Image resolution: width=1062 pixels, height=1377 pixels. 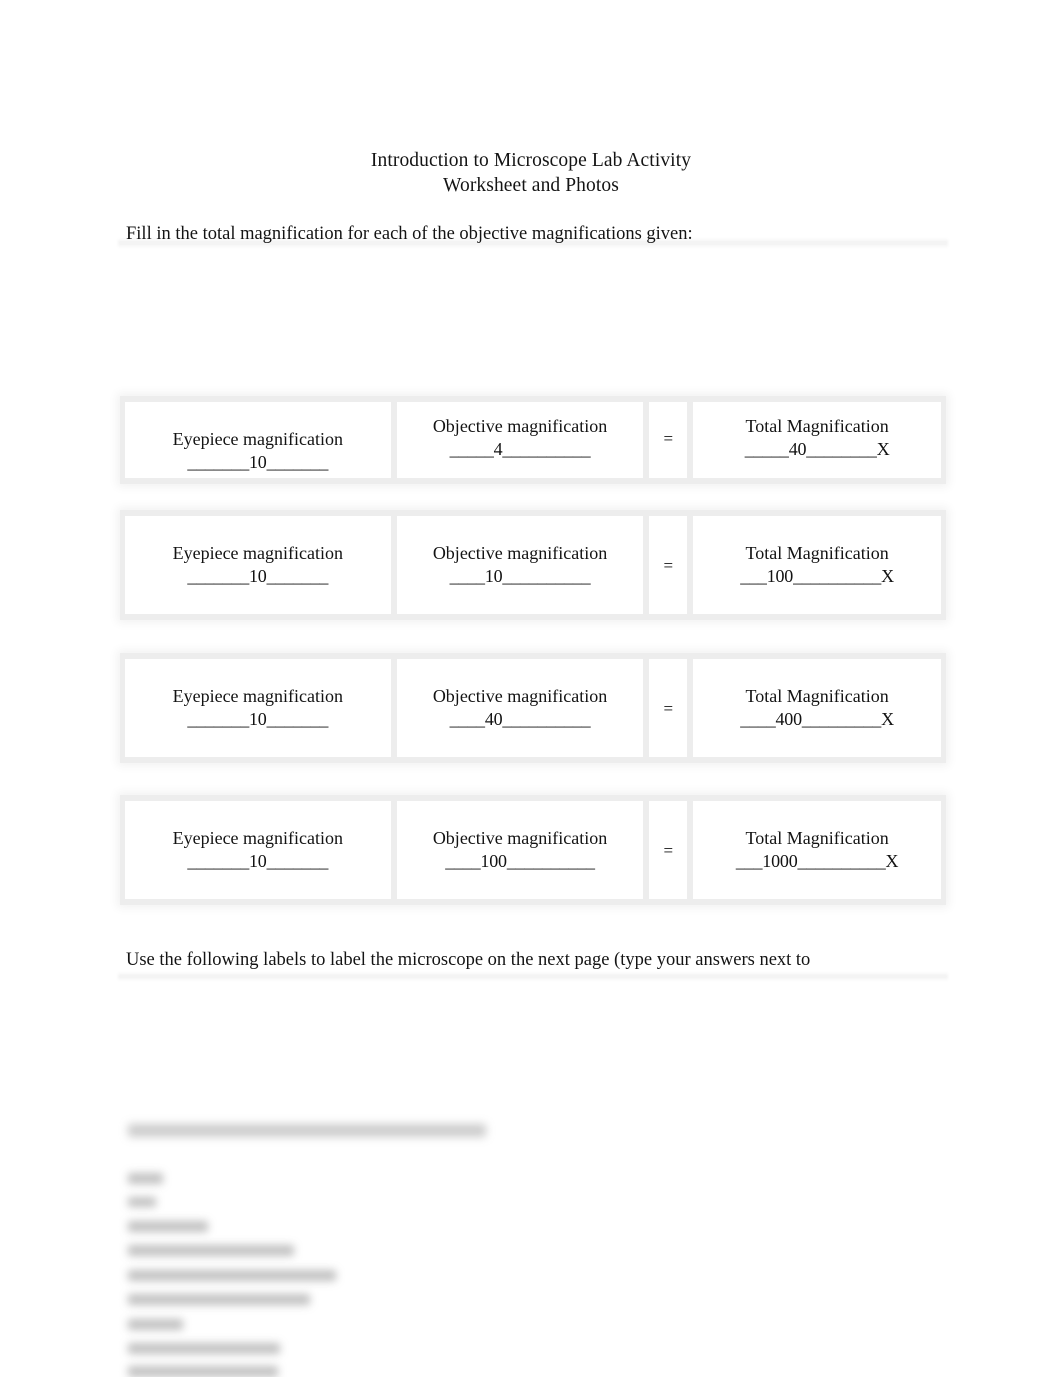 What do you see at coordinates (531, 160) in the screenshot?
I see `title-line-1: Introduction to Microscope Lab Activity` at bounding box center [531, 160].